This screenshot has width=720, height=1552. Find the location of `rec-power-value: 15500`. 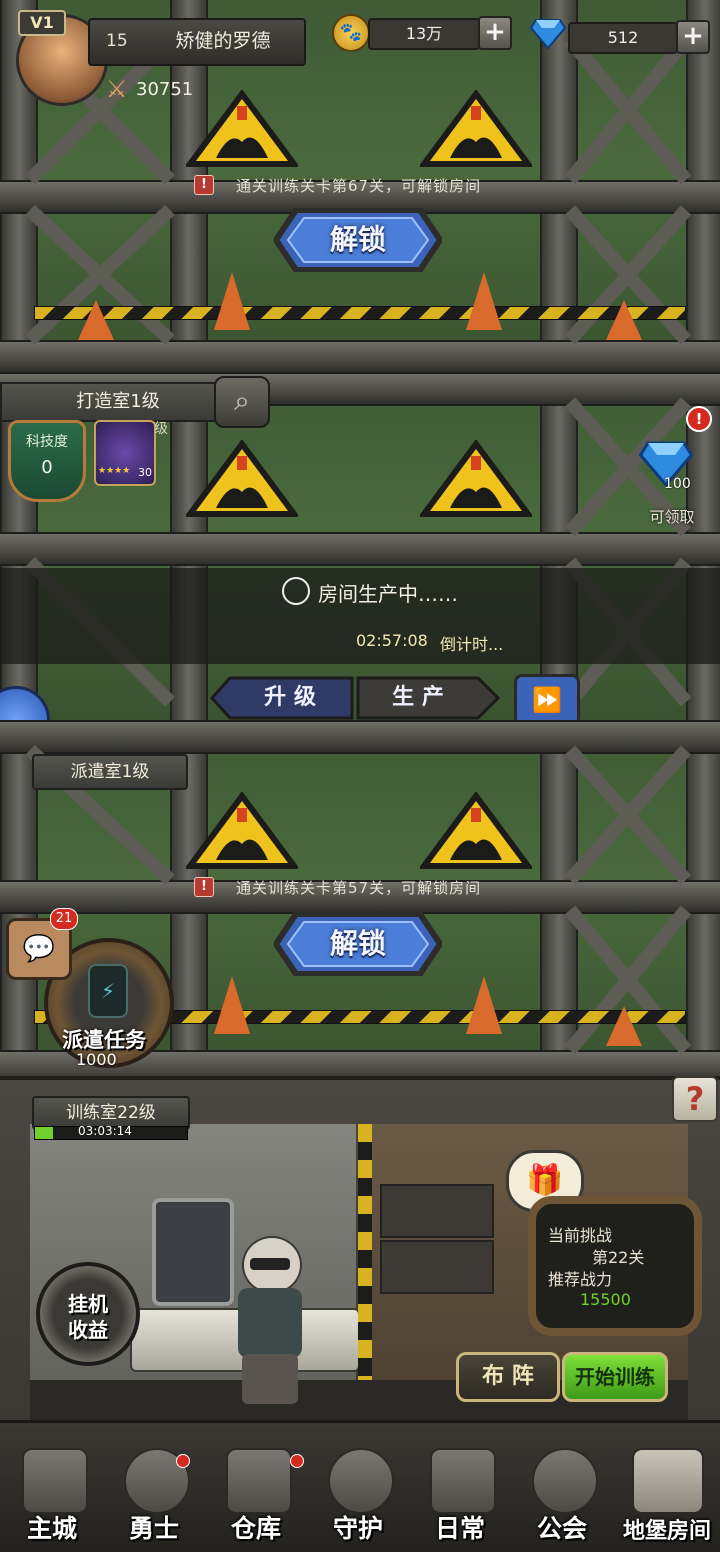

rec-power-value: 15500 is located at coordinates (605, 1299).